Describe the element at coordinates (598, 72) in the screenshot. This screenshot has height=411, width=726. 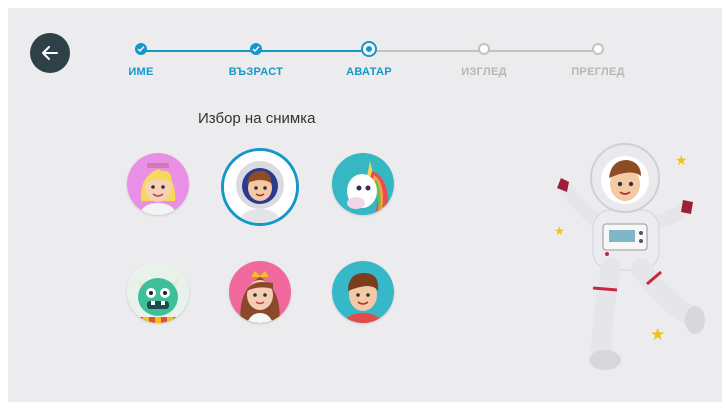
I see `step-label-review: ПРЕГЛЕД` at that location.